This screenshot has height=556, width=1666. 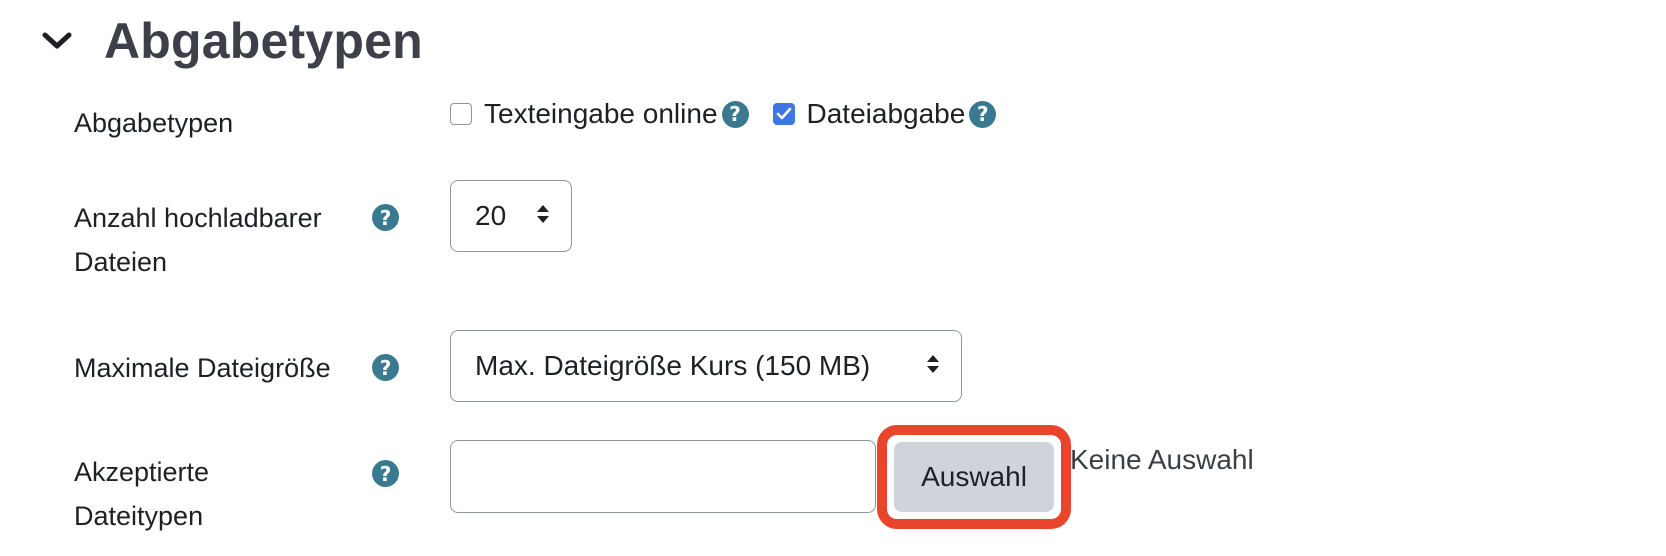 What do you see at coordinates (121, 262) in the screenshot?
I see `max-files-label-line2: Dateien` at bounding box center [121, 262].